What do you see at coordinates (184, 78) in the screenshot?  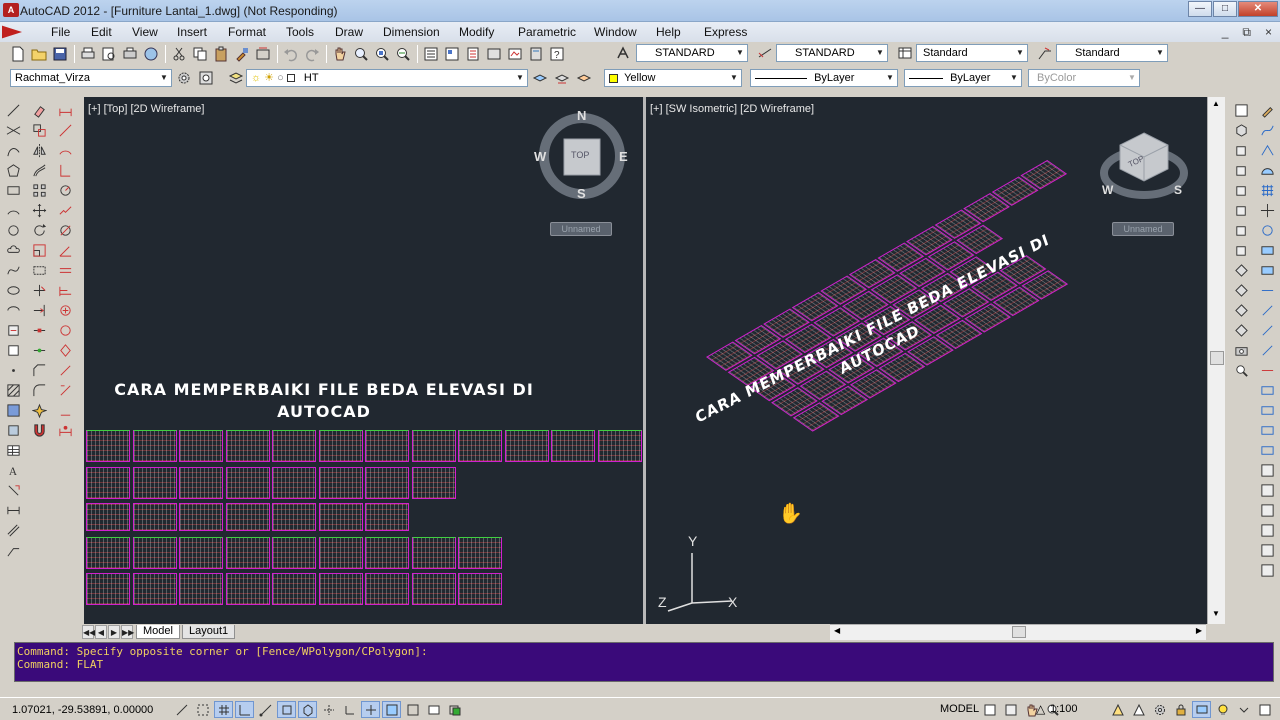 I see `workspace-settings-button` at bounding box center [184, 78].